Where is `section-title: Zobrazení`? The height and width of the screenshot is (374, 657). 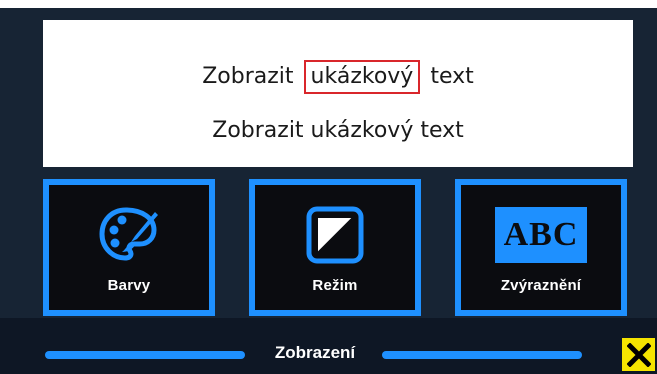
section-title: Zobrazení is located at coordinates (315, 352).